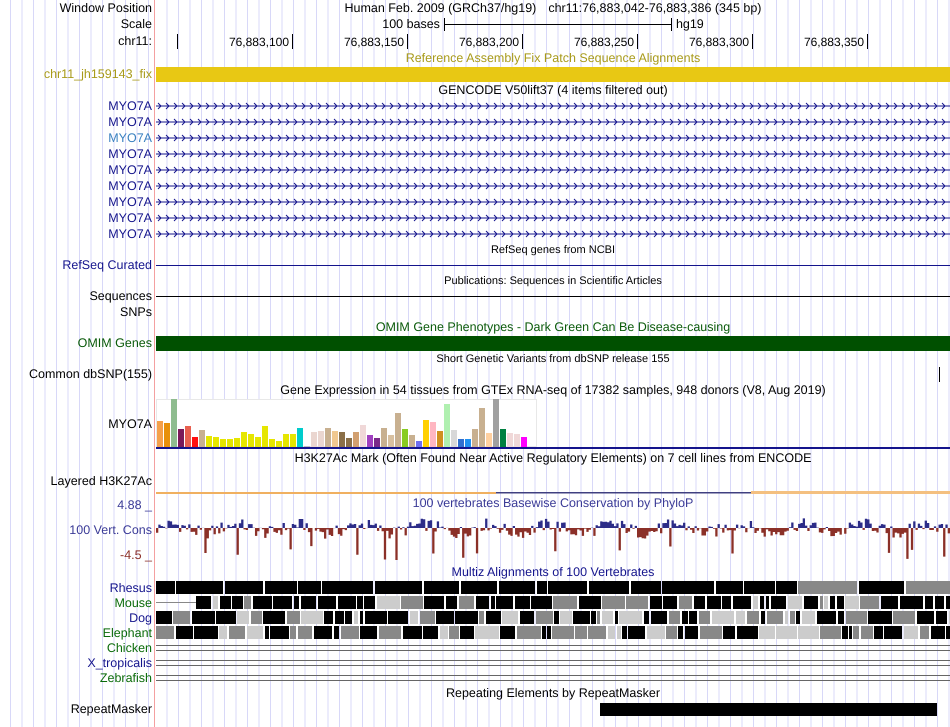 The width and height of the screenshot is (950, 727). I want to click on variant-mark, so click(939, 374).